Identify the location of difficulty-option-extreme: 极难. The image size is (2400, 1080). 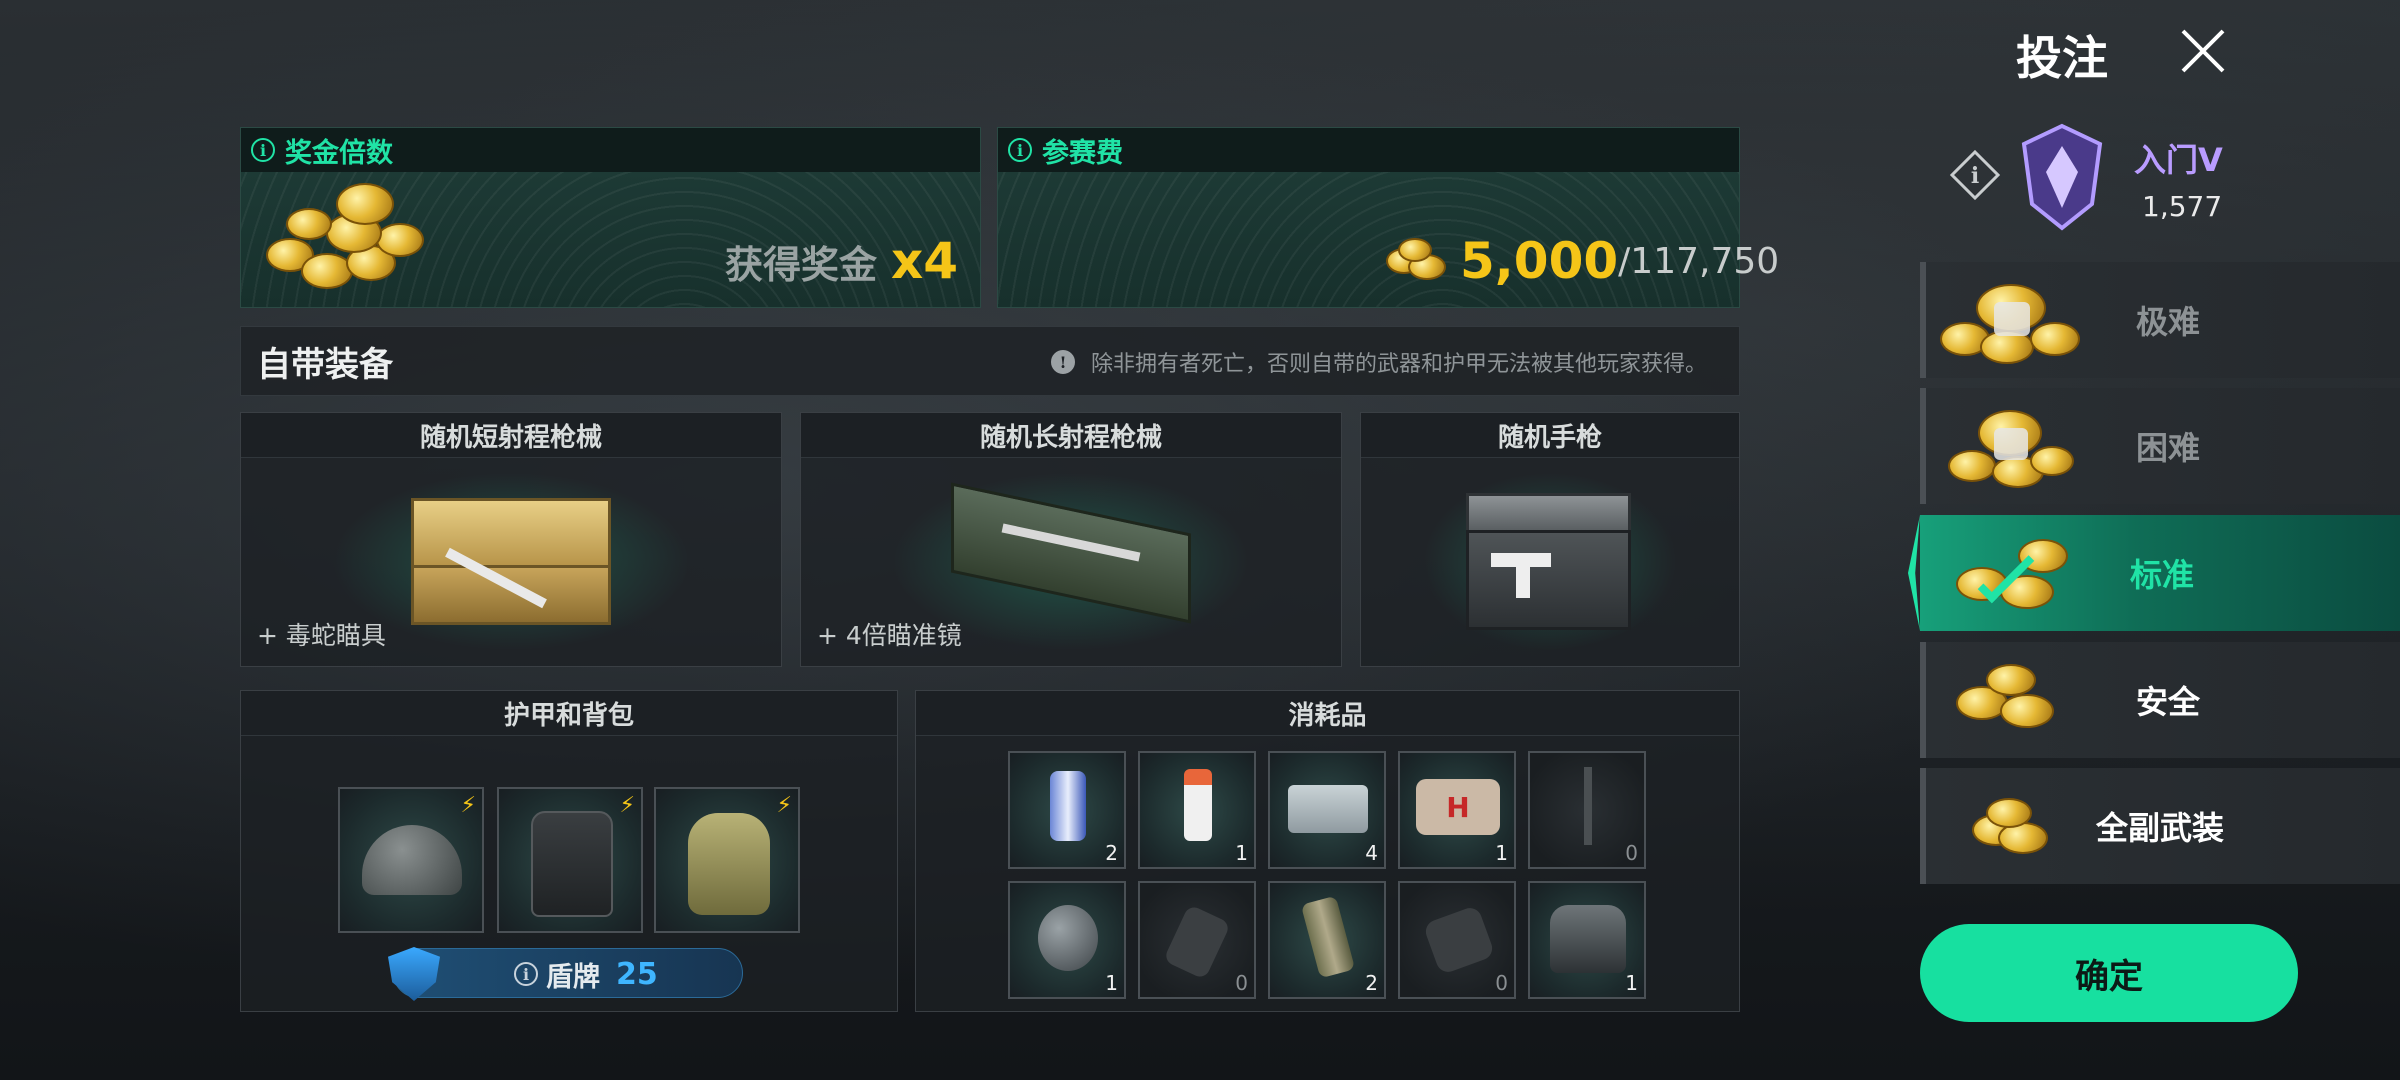
(2160, 320).